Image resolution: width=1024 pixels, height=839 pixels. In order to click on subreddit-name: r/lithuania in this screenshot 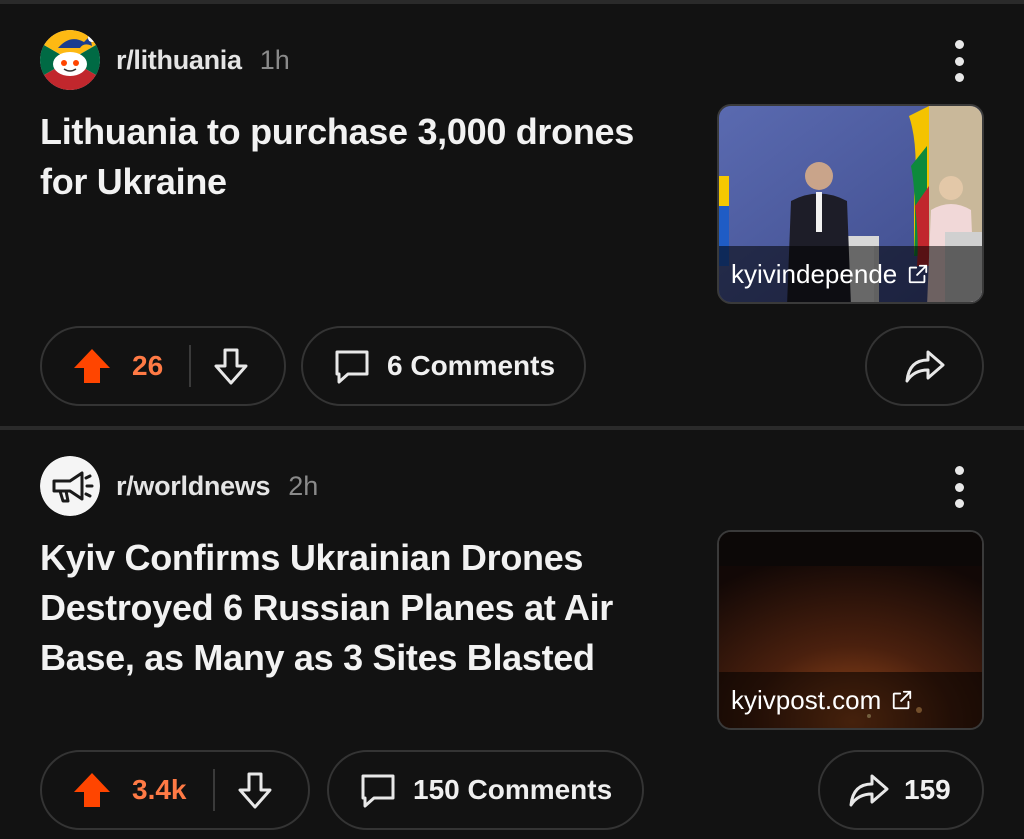, I will do `click(179, 60)`.